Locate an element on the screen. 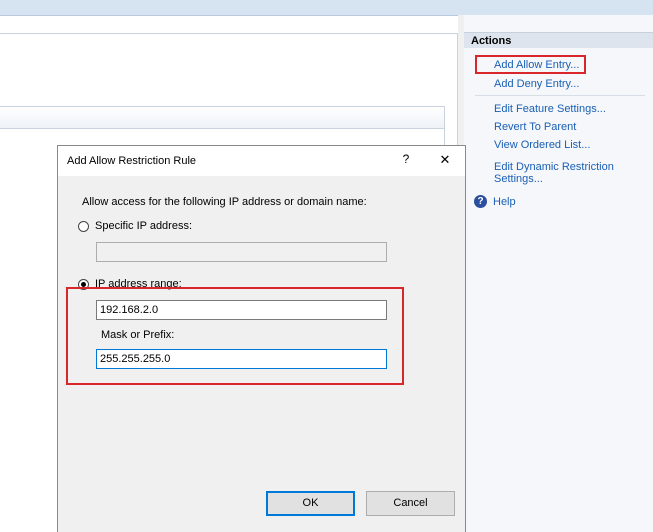 This screenshot has width=653, height=532. specific-ip-input is located at coordinates (241, 252).